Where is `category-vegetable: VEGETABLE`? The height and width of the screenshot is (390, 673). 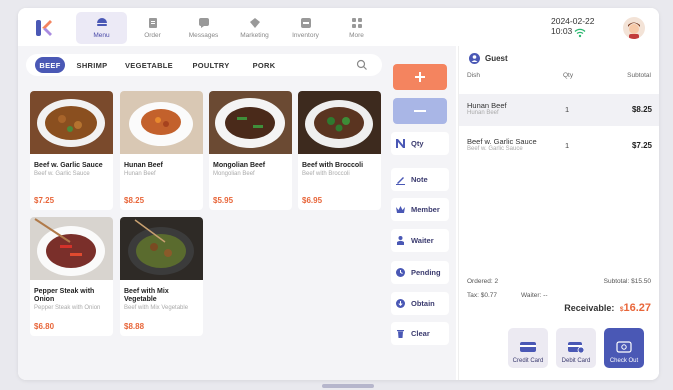
category-vegetable: VEGETABLE is located at coordinates (149, 65).